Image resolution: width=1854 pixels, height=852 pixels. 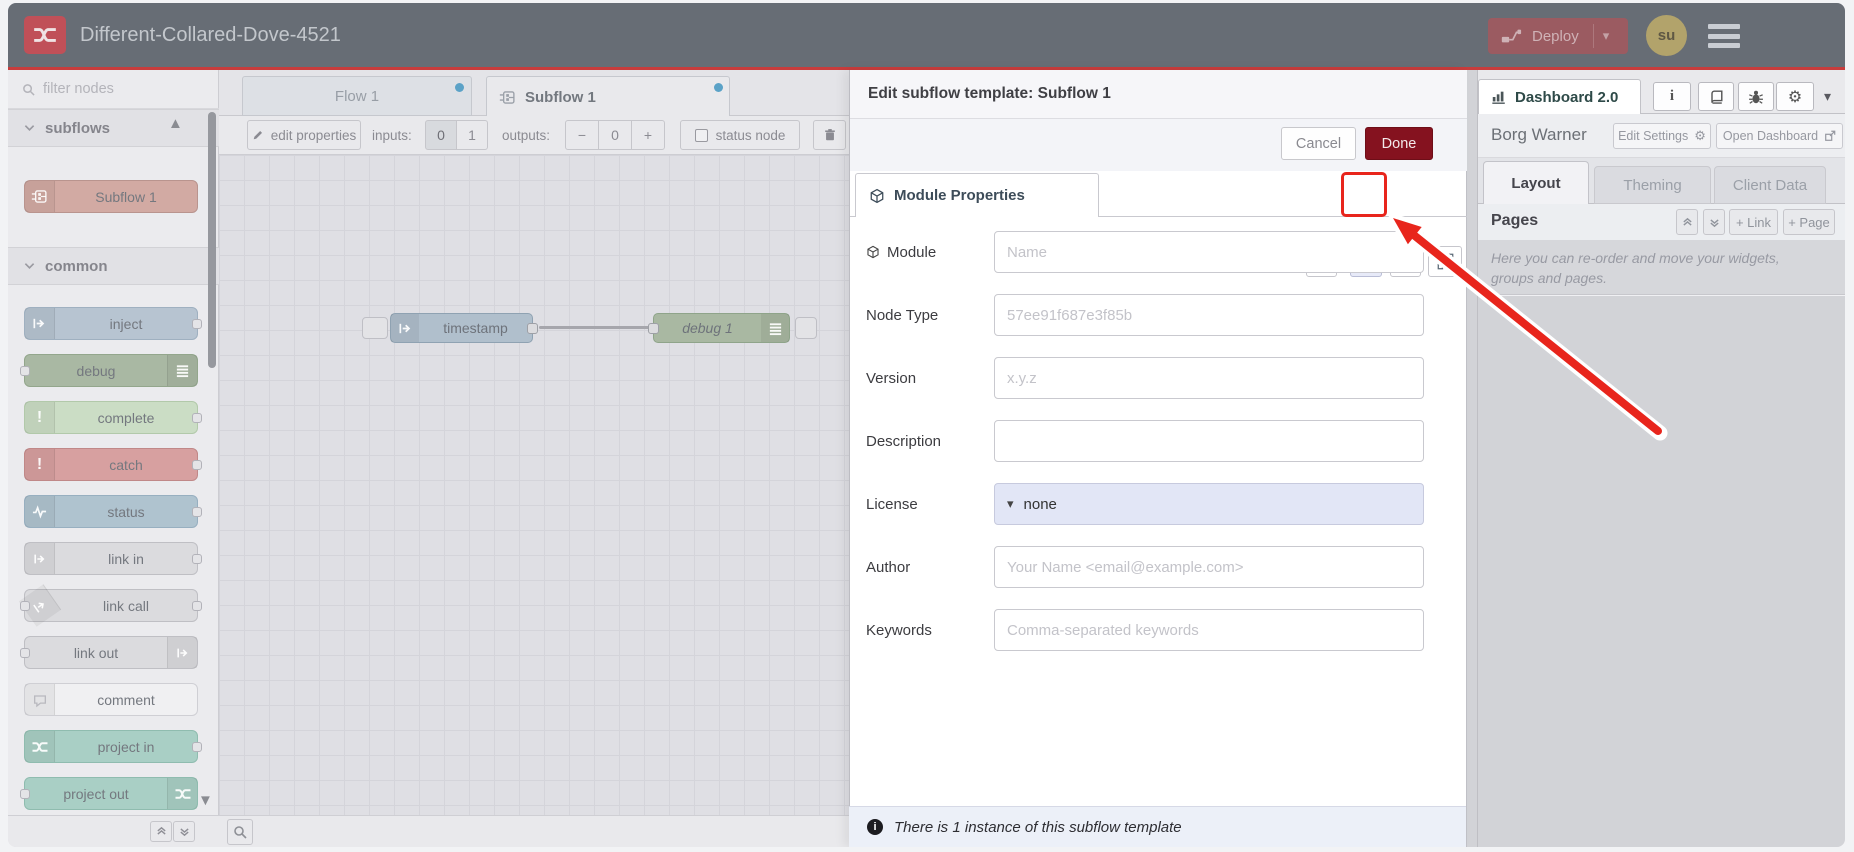 What do you see at coordinates (1567, 97) in the screenshot?
I see `tab-label: Dashboard 2.0` at bounding box center [1567, 97].